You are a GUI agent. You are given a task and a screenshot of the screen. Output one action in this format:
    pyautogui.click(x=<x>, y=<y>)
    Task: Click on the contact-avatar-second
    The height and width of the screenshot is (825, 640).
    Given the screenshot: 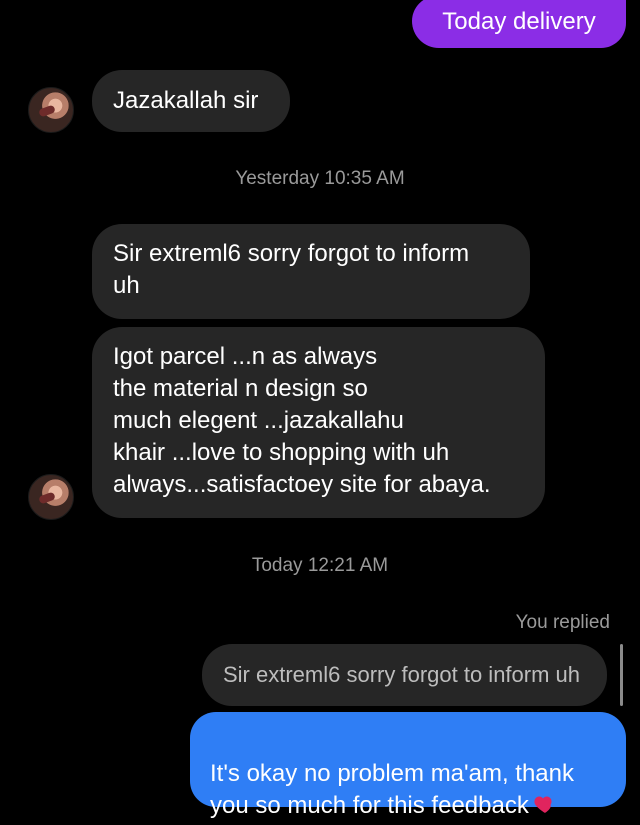 What is the action you would take?
    pyautogui.click(x=51, y=497)
    